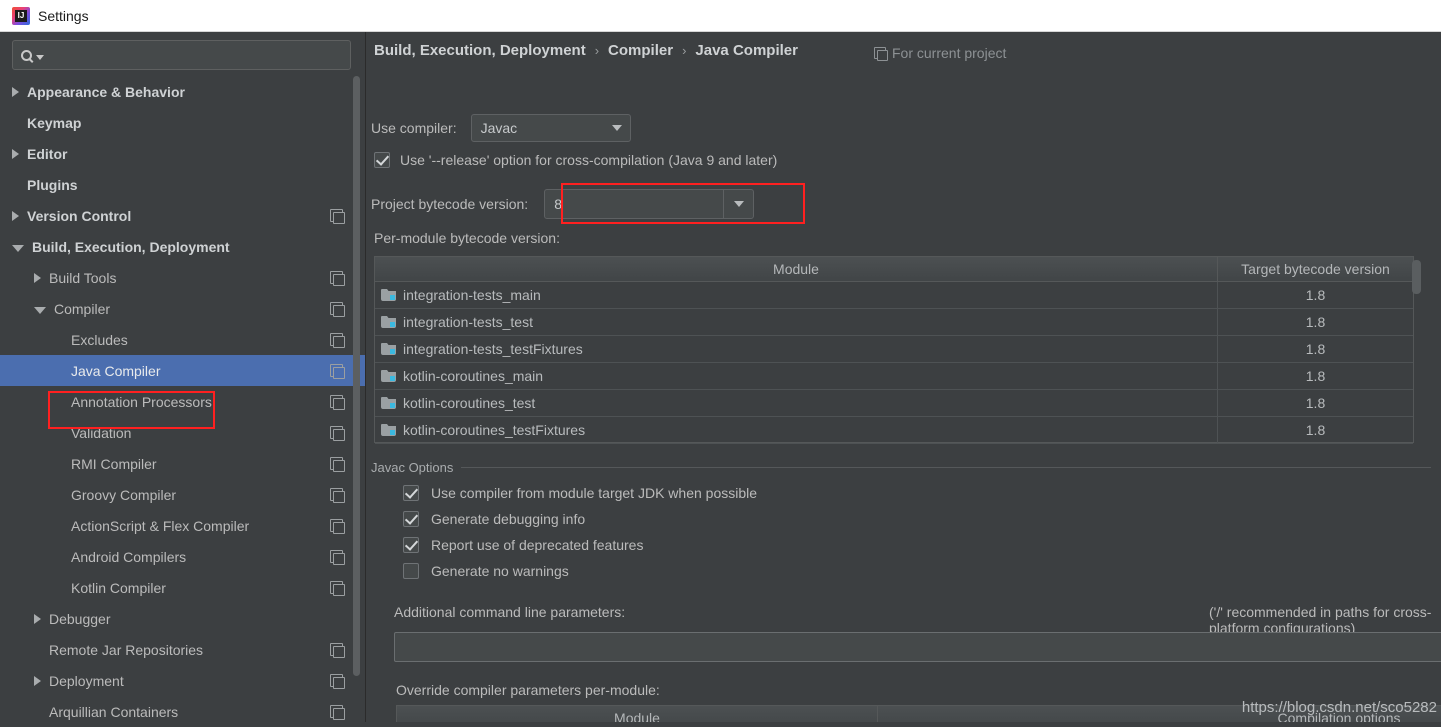 The width and height of the screenshot is (1441, 727). Describe the element at coordinates (550, 128) in the screenshot. I see `use-compiler-select: Javac` at that location.